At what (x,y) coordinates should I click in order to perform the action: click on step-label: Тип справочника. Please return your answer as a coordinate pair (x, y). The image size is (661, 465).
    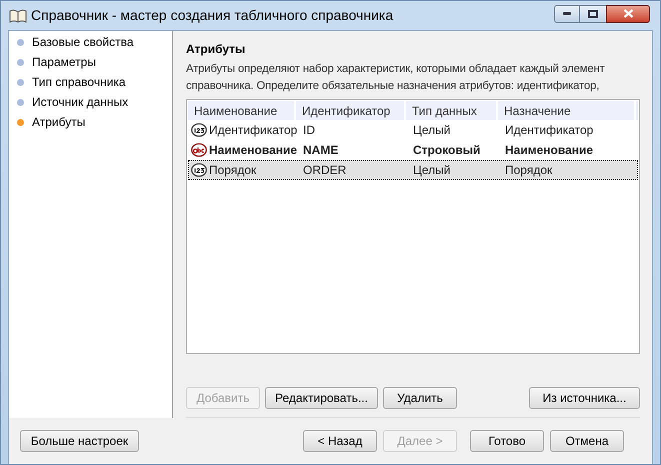
    Looking at the image, I should click on (79, 82).